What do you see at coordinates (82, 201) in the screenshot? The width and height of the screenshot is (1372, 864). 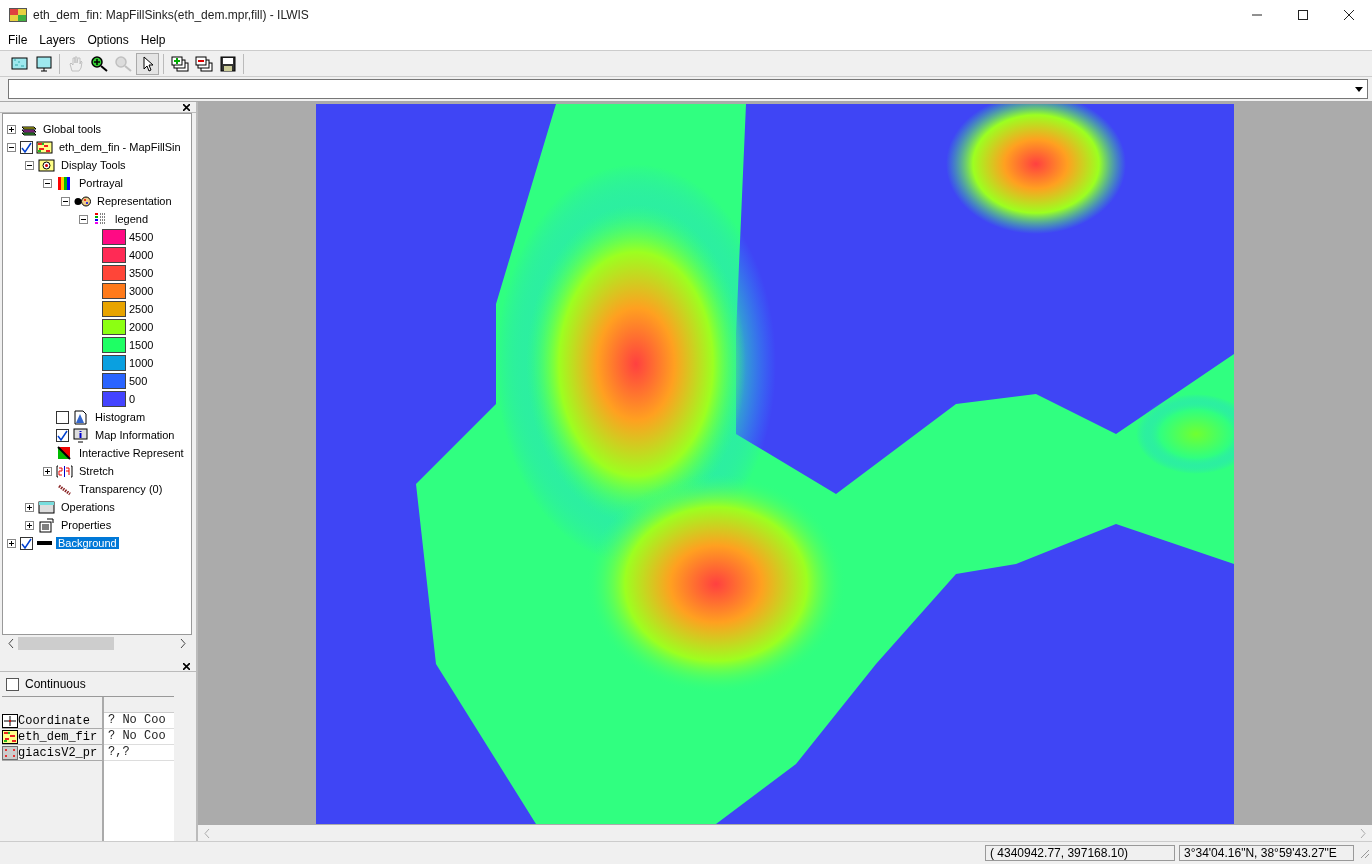 I see `palette-icon` at bounding box center [82, 201].